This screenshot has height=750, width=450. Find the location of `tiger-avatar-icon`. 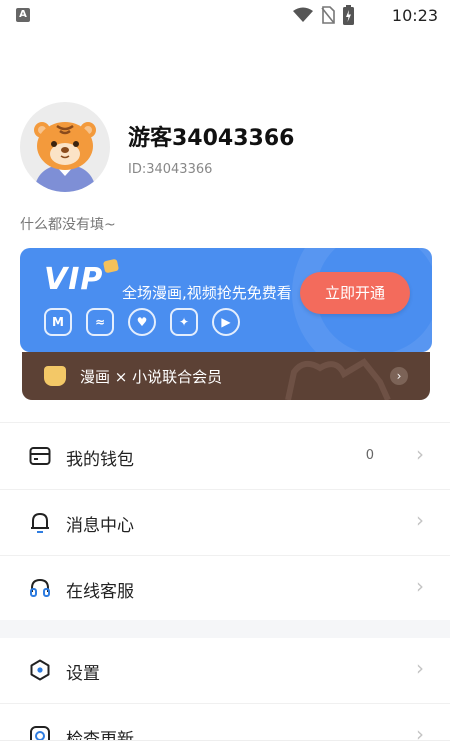

tiger-avatar-icon is located at coordinates (65, 157).